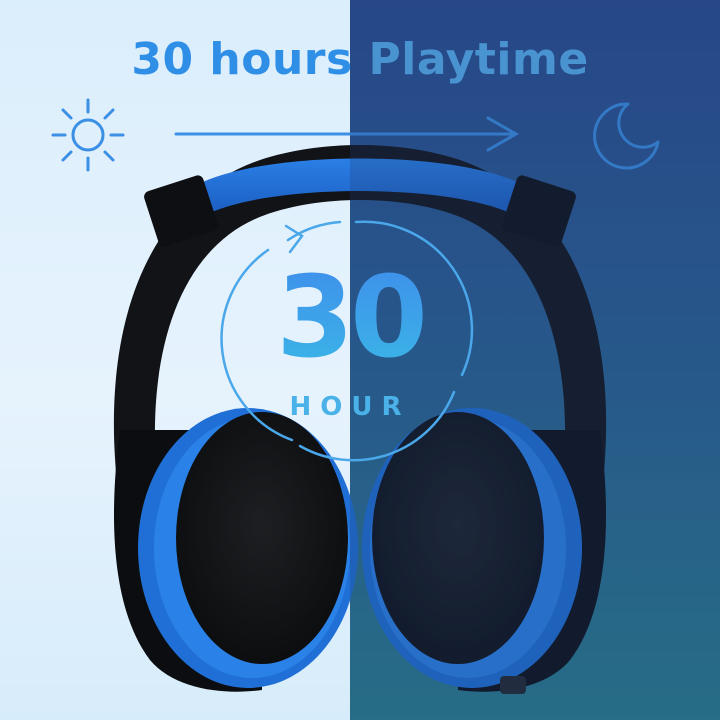 Image resolution: width=720 pixels, height=720 pixels. Describe the element at coordinates (235, 550) in the screenshot. I see `left-earcup` at that location.